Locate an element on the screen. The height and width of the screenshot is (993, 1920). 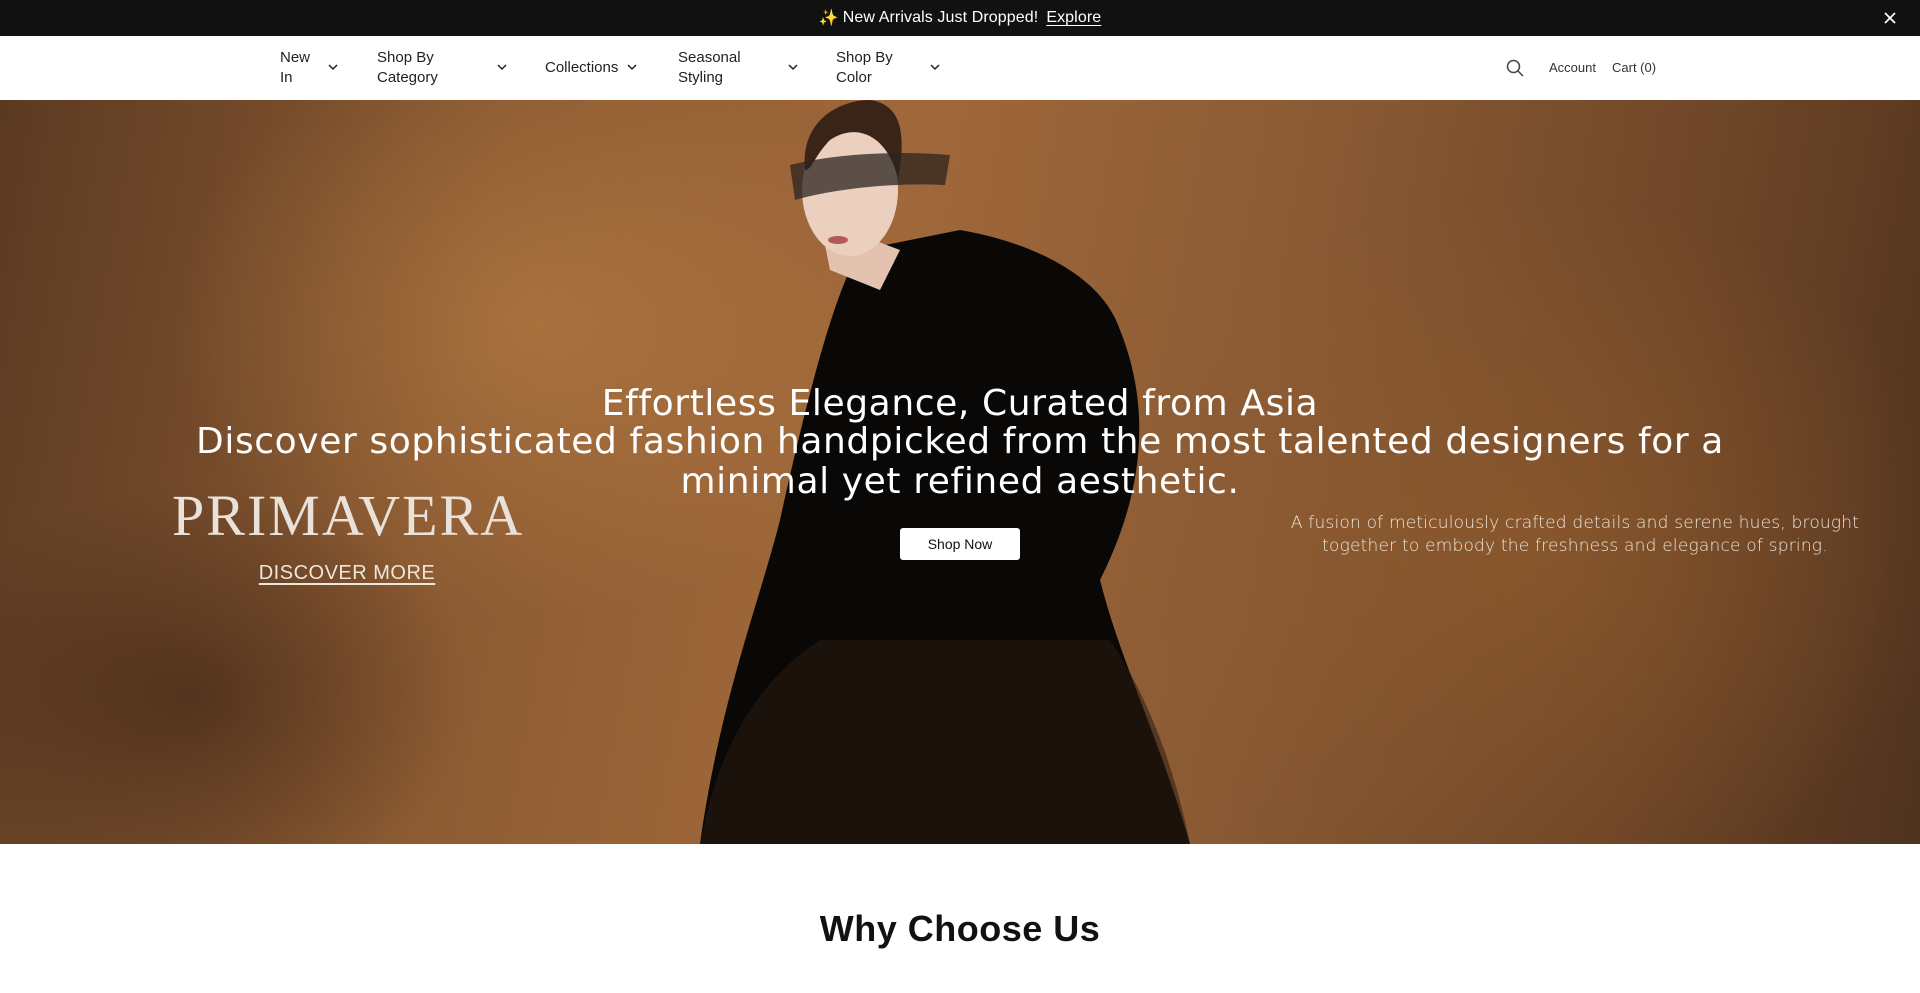
announcement-bar: ✨ New Arrivals Just Dropped! Explore is located at coordinates (960, 18).